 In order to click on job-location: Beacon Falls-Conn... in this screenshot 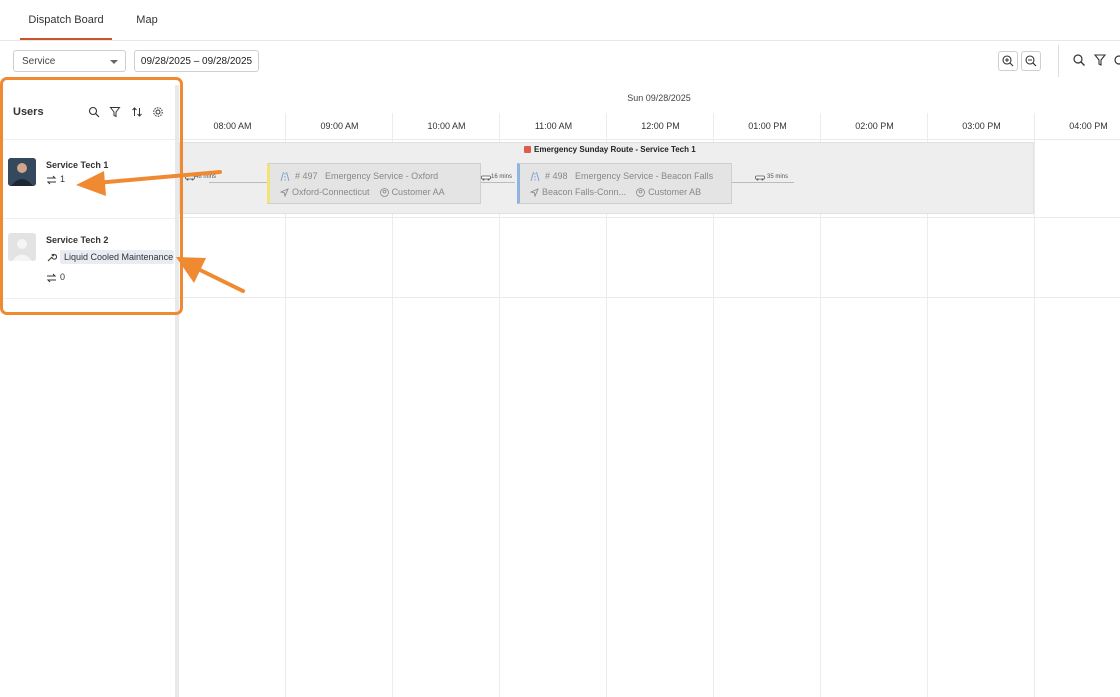, I will do `click(584, 192)`.